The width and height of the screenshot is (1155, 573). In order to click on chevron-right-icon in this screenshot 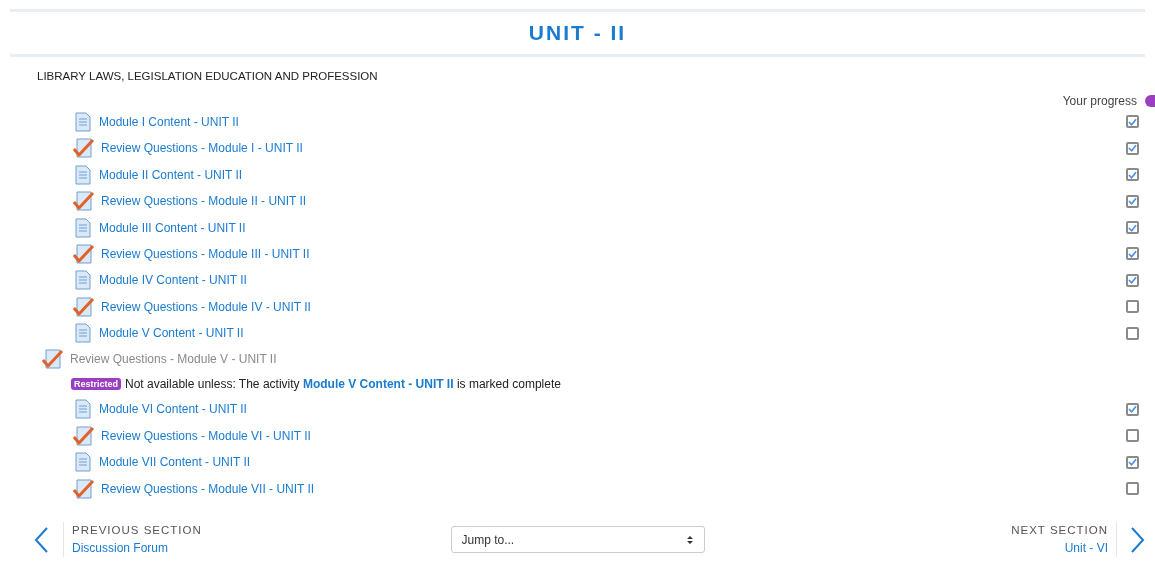, I will do `click(1137, 539)`.